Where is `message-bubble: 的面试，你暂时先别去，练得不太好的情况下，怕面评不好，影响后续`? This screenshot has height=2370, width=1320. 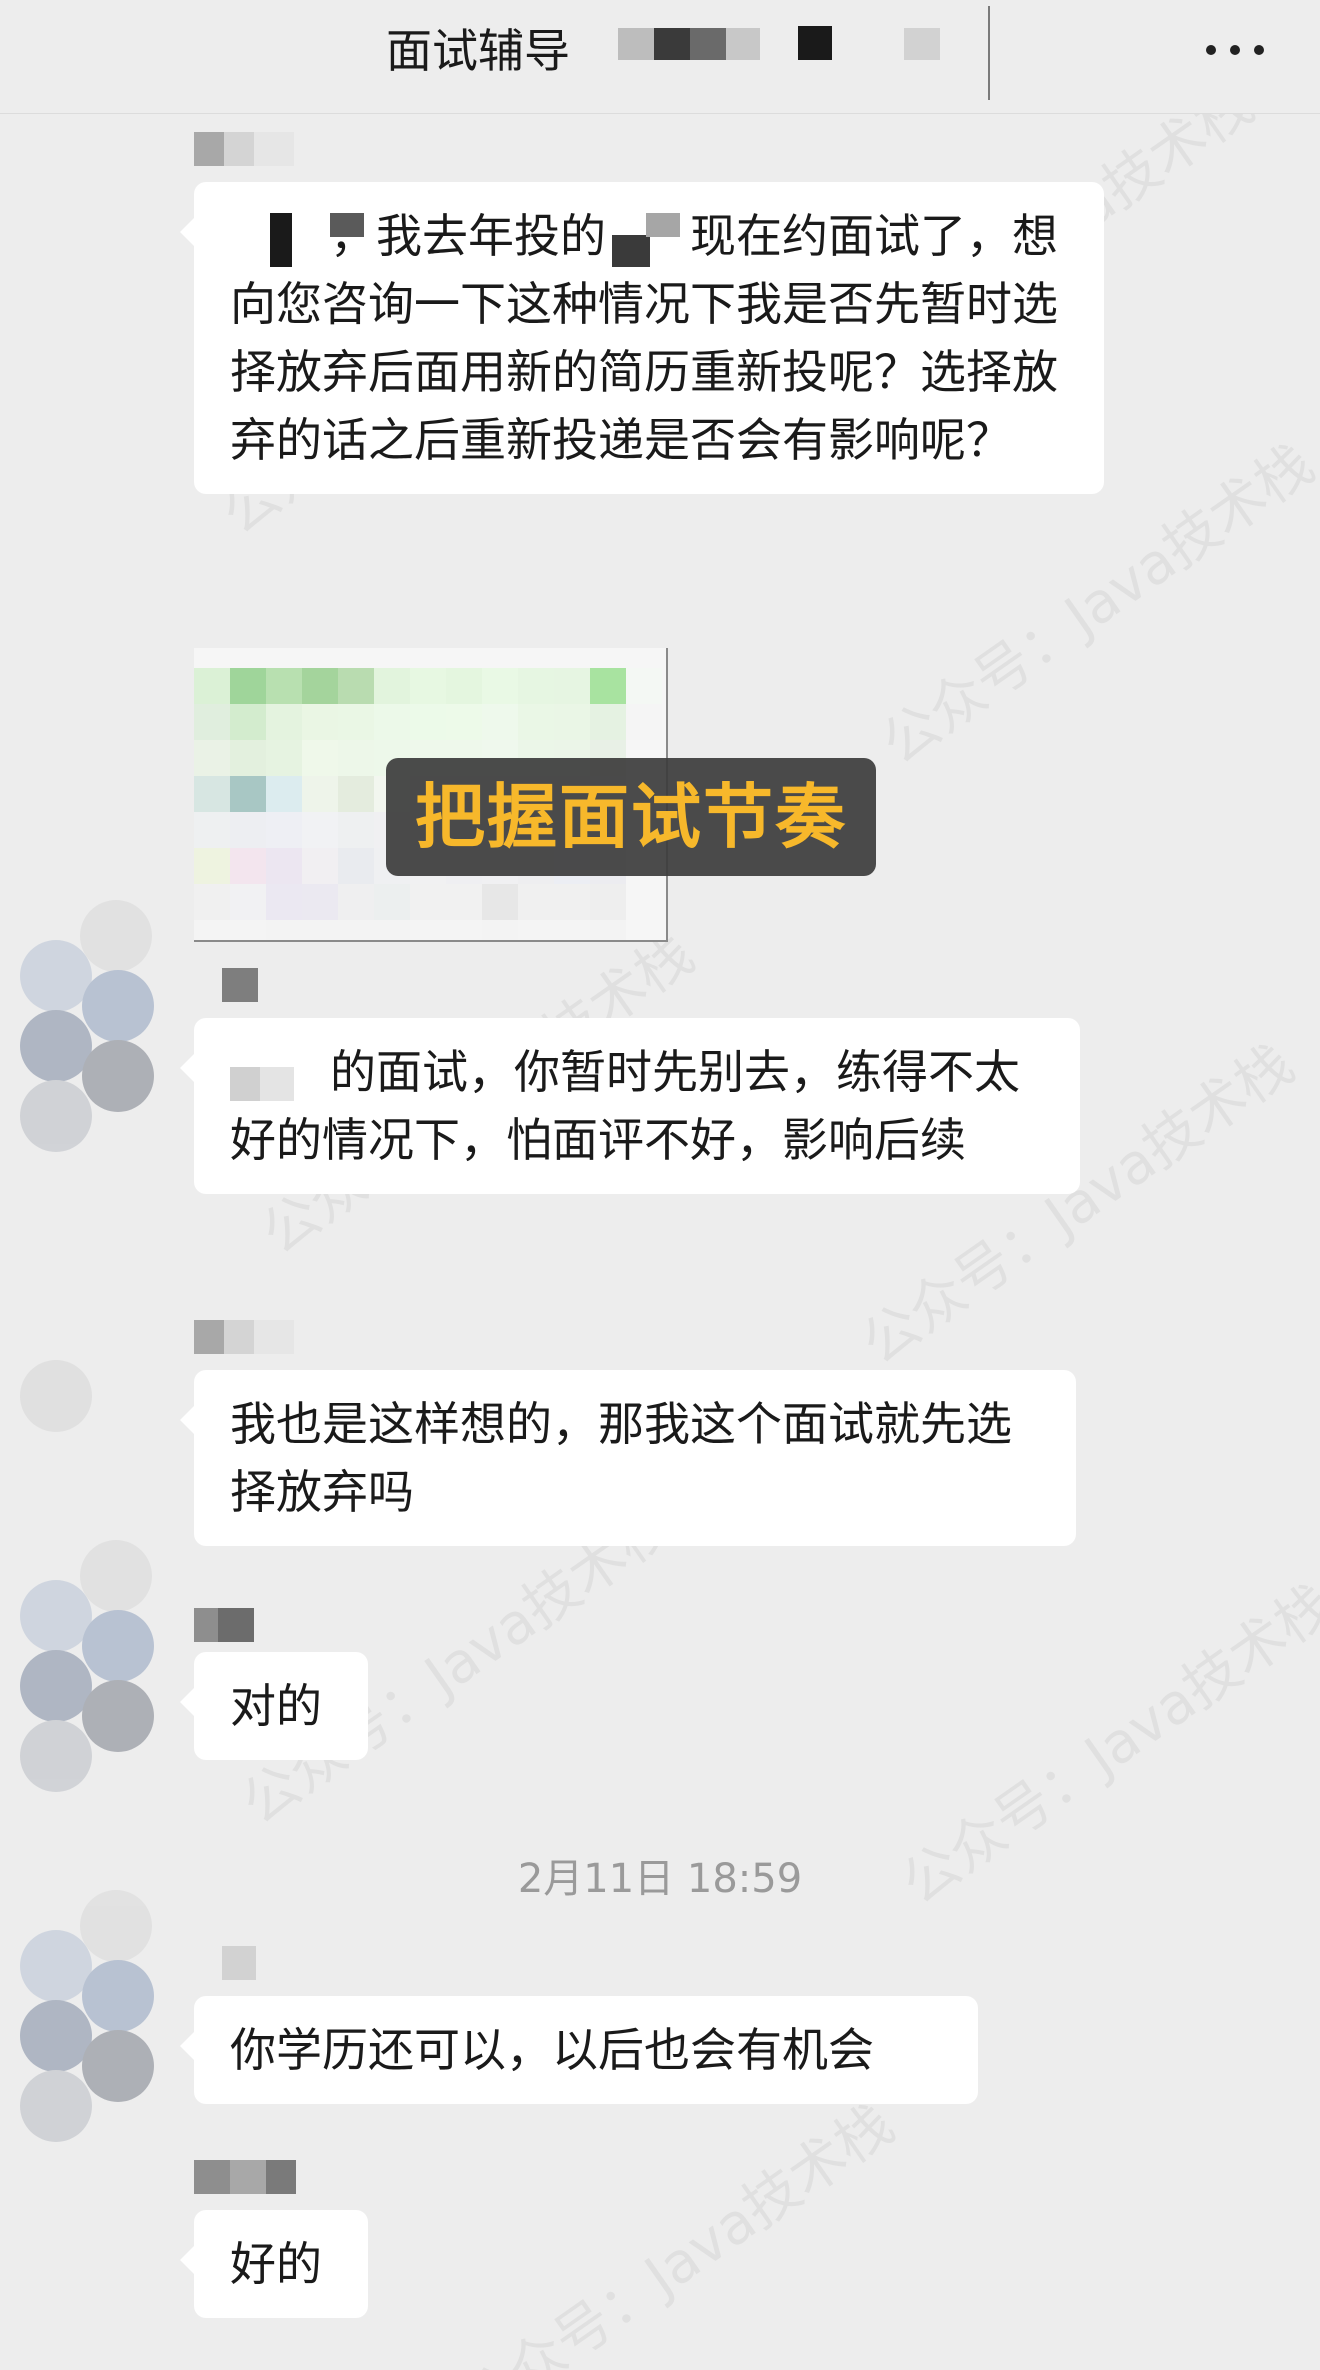 message-bubble: 的面试，你暂时先别去，练得不太好的情况下，怕面评不好，影响后续 is located at coordinates (630, 1106).